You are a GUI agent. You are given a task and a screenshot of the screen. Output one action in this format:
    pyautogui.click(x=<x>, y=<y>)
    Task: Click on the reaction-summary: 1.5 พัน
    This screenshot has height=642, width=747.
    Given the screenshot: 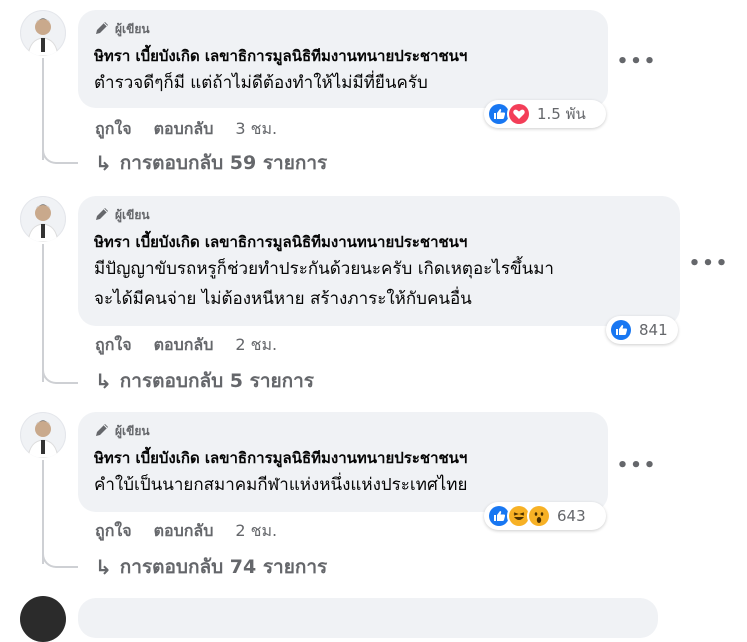 What is the action you would take?
    pyautogui.click(x=545, y=114)
    